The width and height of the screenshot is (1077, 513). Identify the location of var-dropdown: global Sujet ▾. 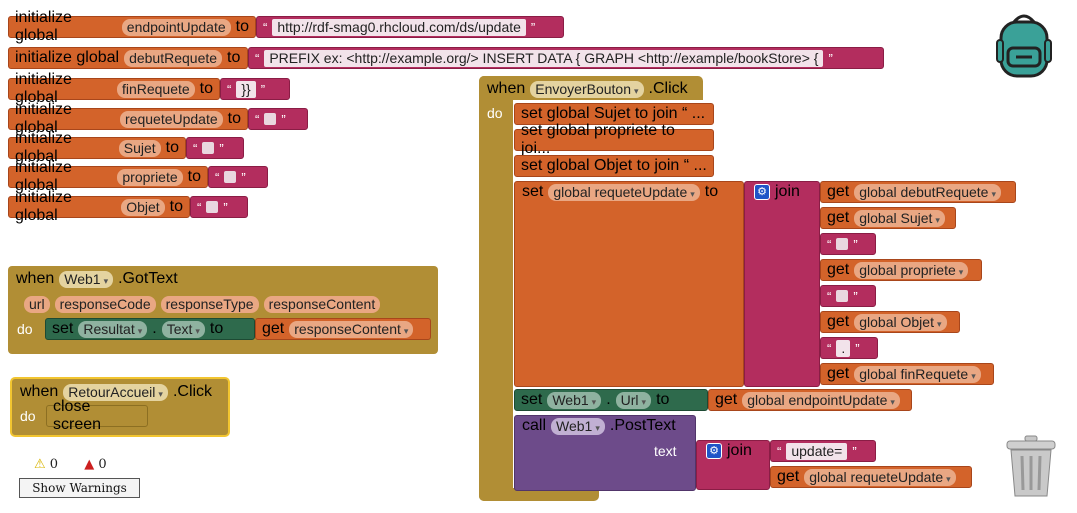
(899, 218).